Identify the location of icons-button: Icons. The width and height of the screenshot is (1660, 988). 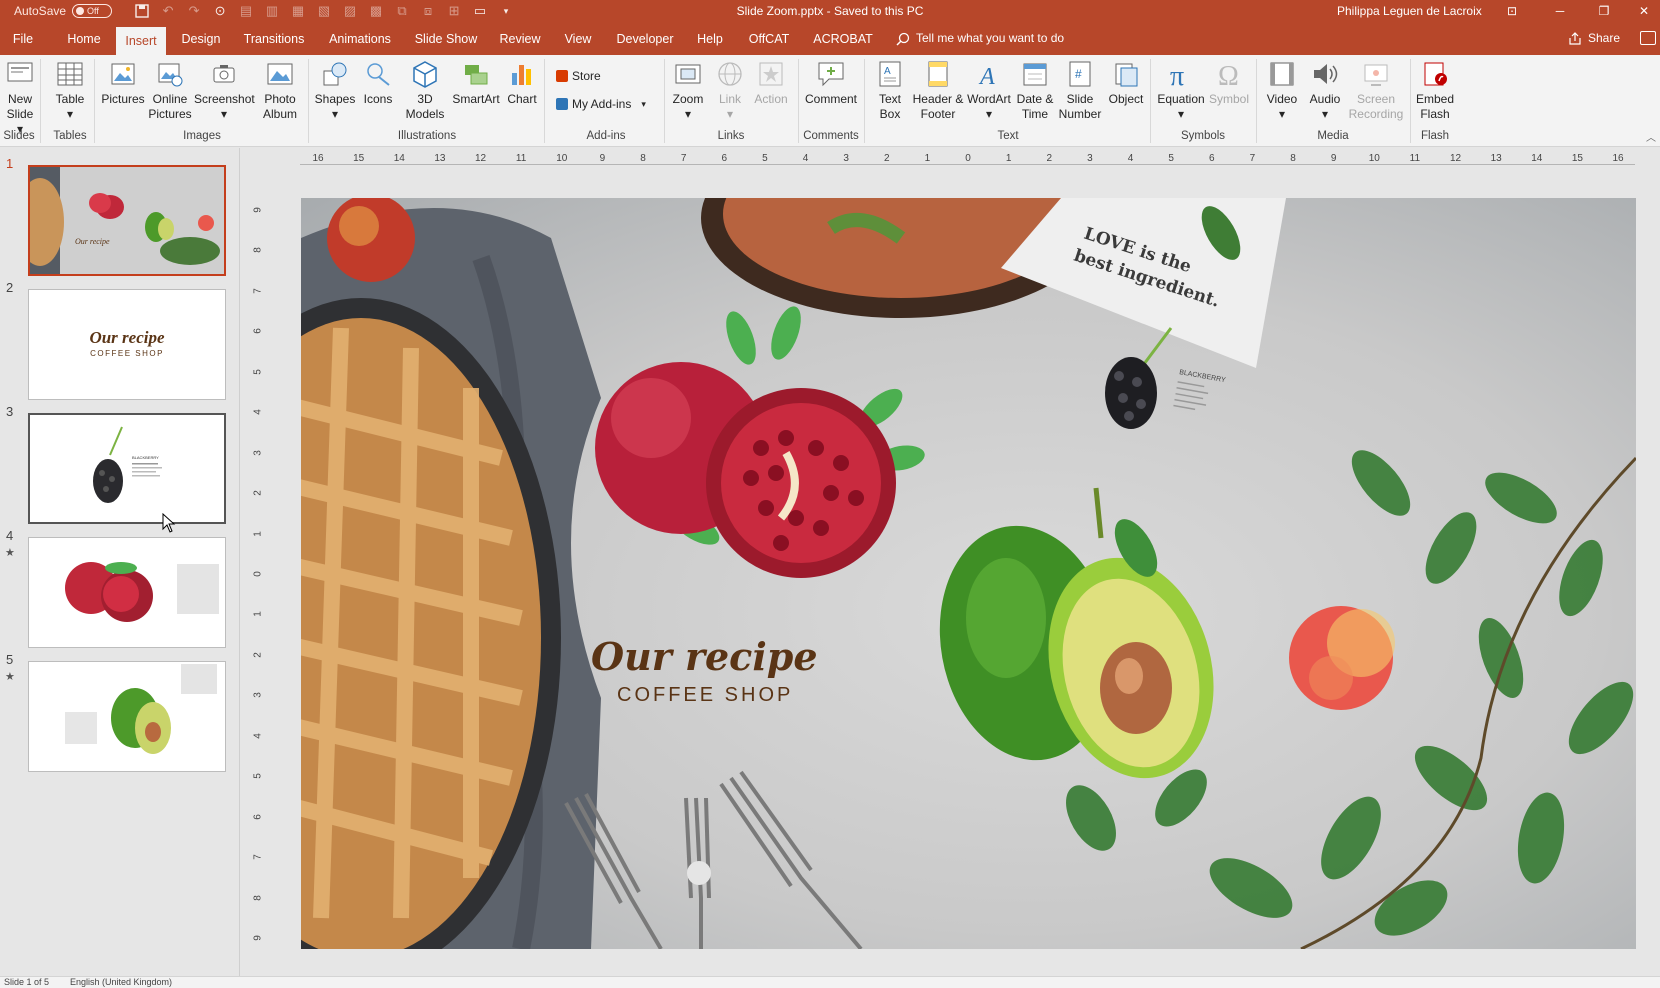
(378, 83).